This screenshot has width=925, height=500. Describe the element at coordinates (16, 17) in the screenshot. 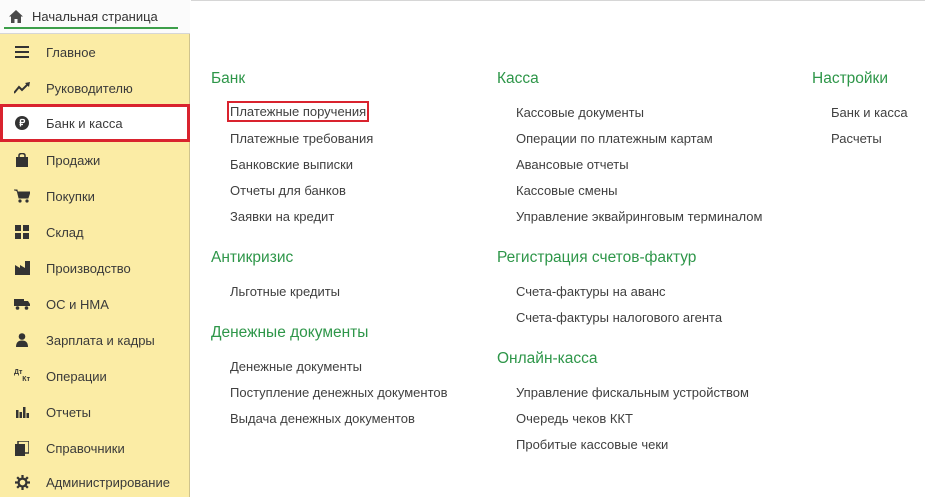

I see `home-icon` at that location.